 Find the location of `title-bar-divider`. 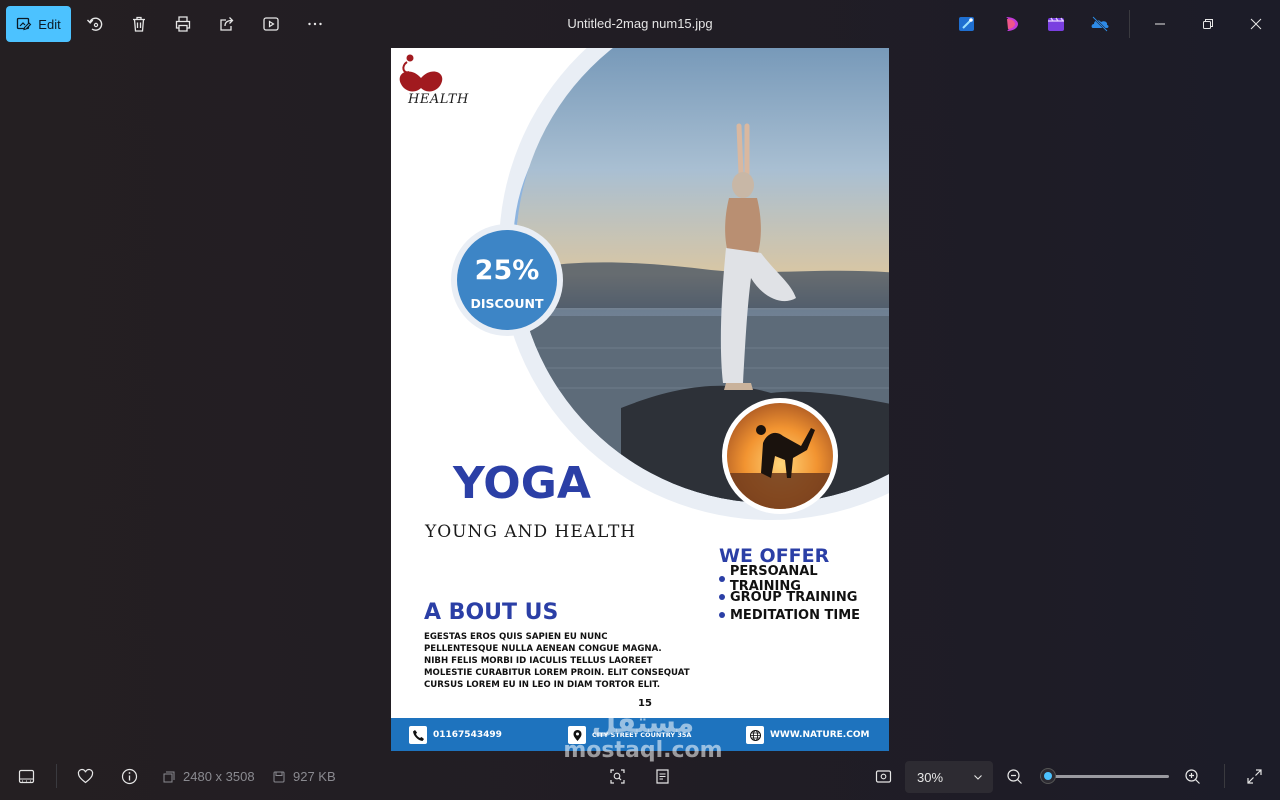

title-bar-divider is located at coordinates (1129, 24).